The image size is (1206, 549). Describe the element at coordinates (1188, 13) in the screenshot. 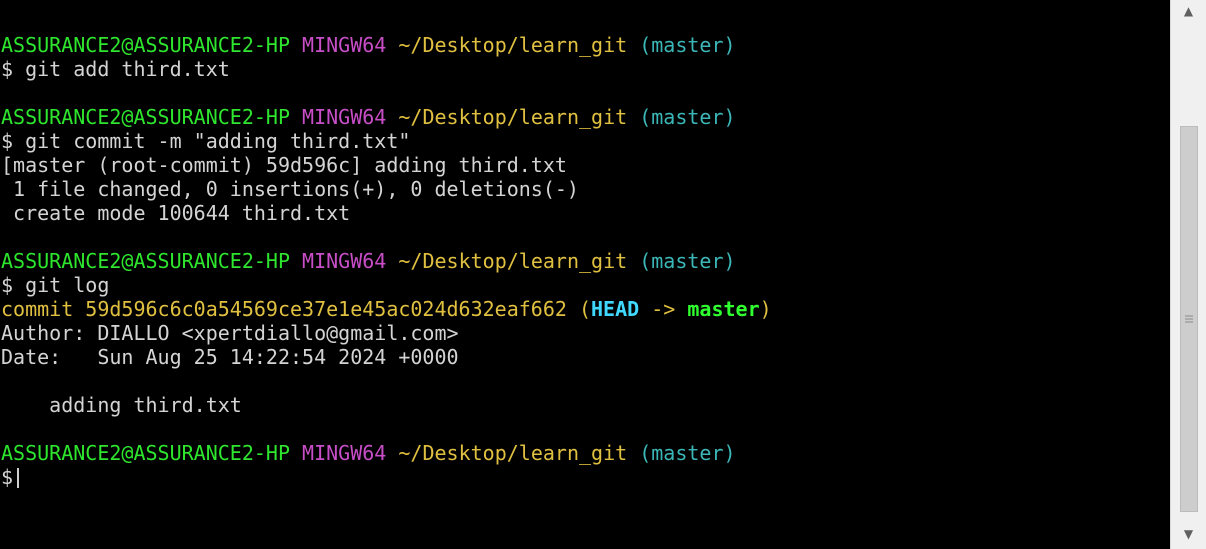

I see `scroll-up-arrow-icon: ▲` at that location.